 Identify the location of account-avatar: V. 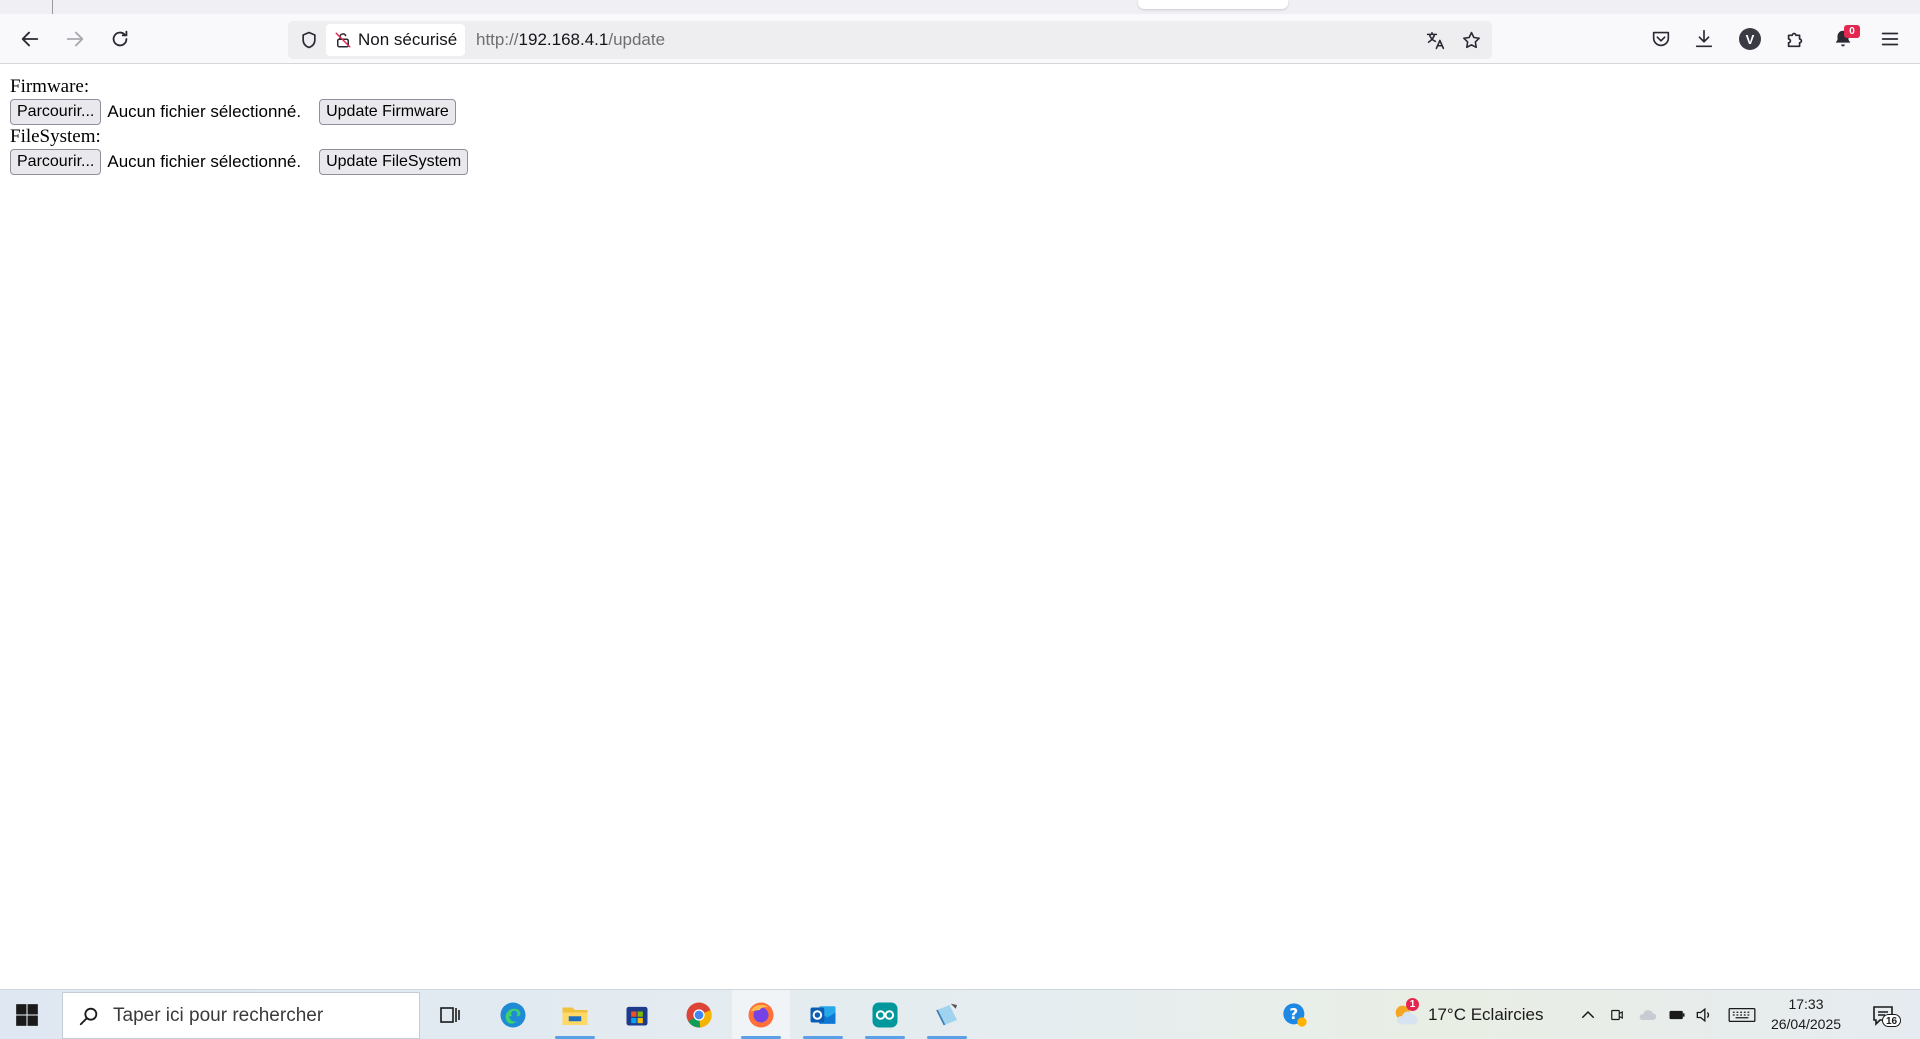
(1750, 39).